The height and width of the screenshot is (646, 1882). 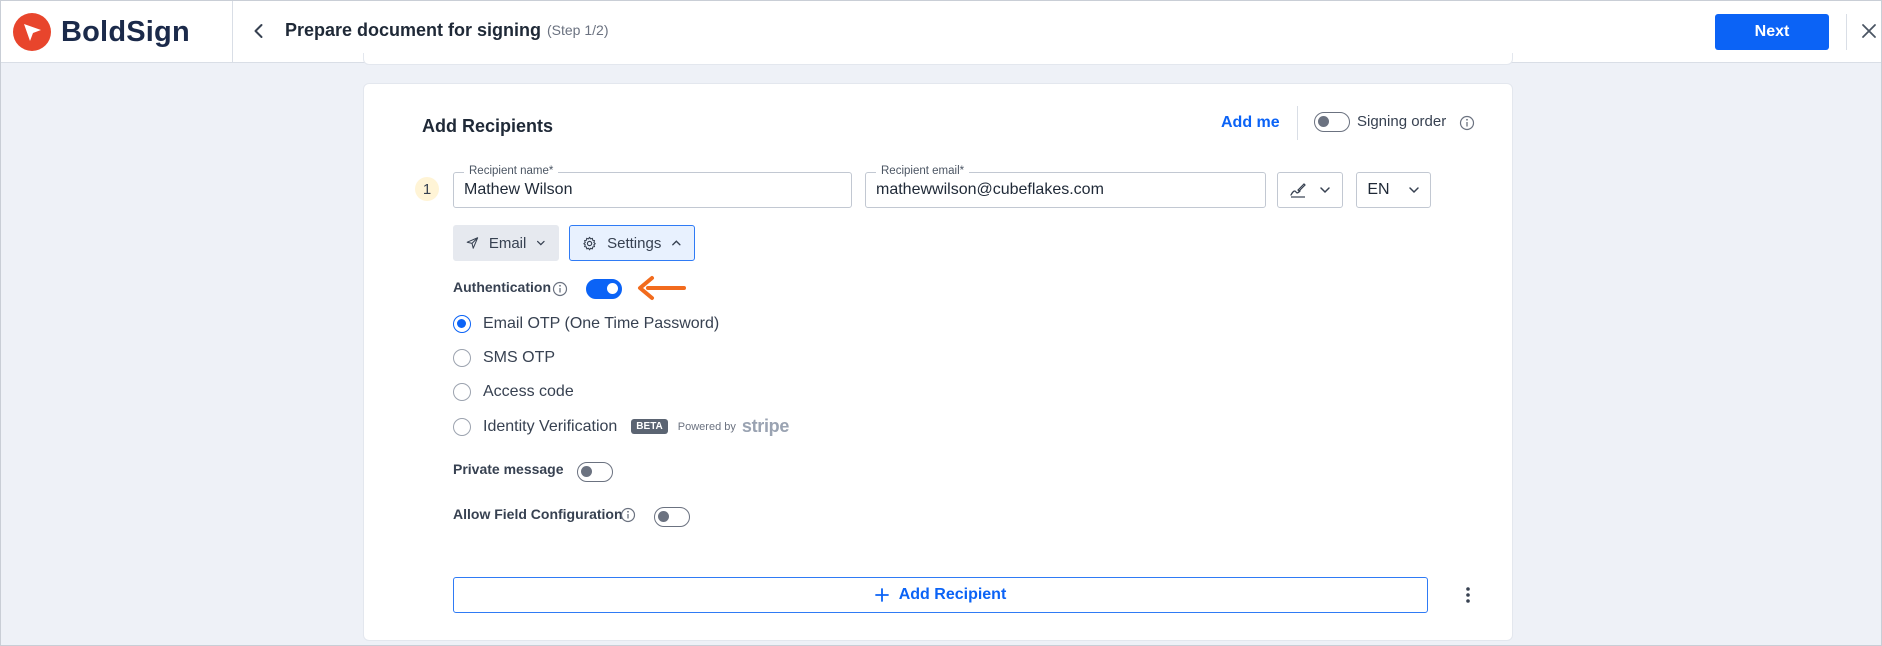 I want to click on add-recipient-button: Add Recipient, so click(x=940, y=595).